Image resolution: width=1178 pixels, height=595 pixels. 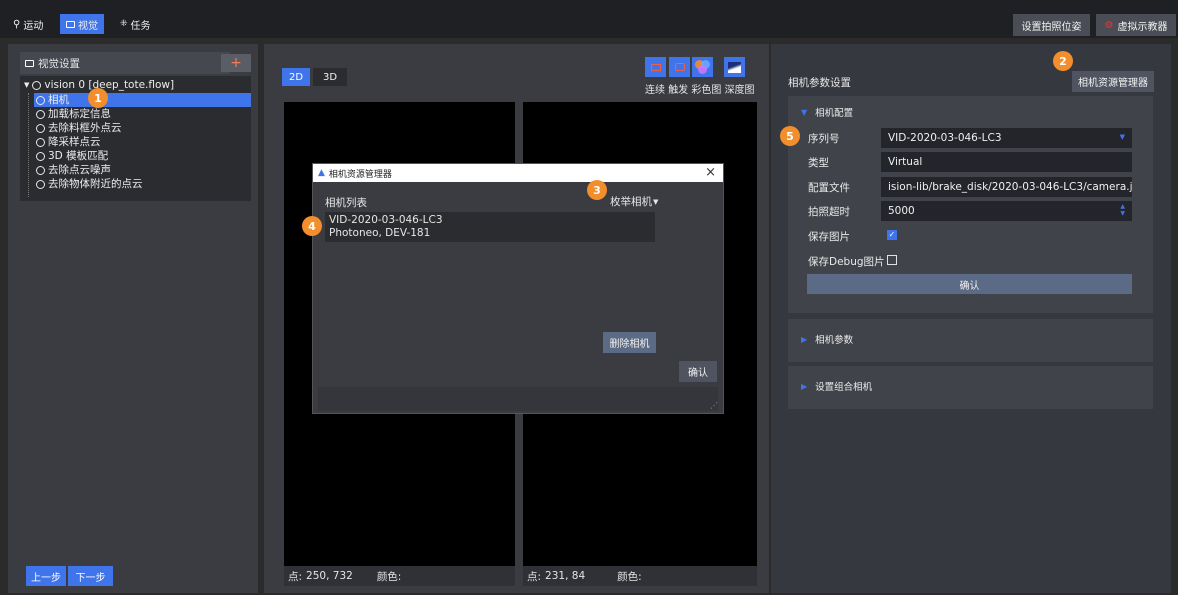 I want to click on continuous-capture-icon, so click(x=655, y=67).